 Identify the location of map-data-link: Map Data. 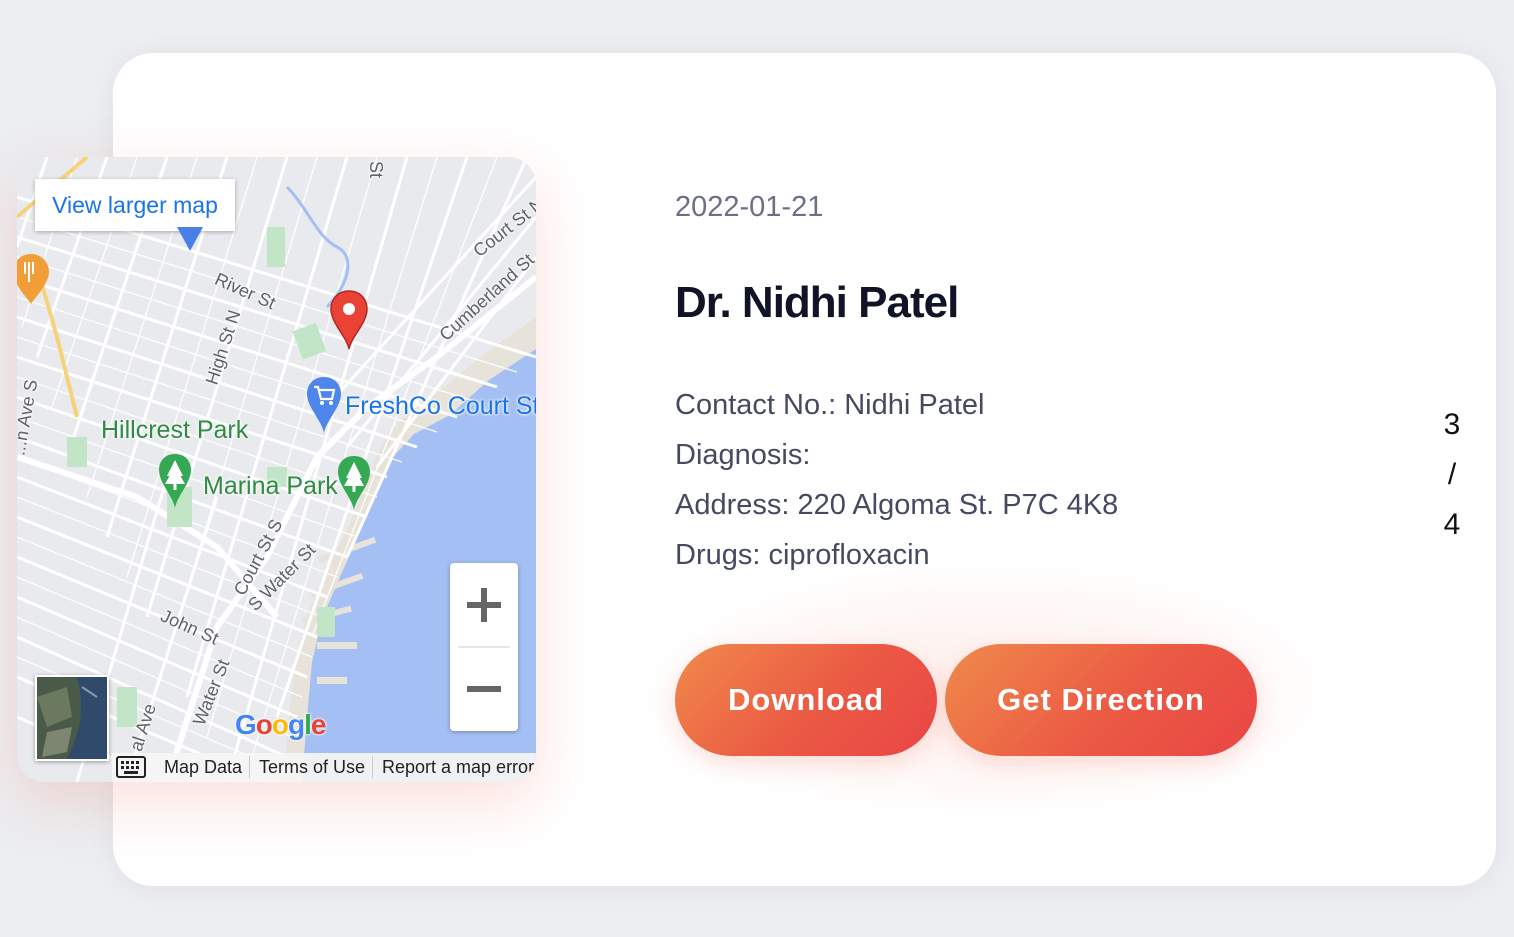
(203, 767).